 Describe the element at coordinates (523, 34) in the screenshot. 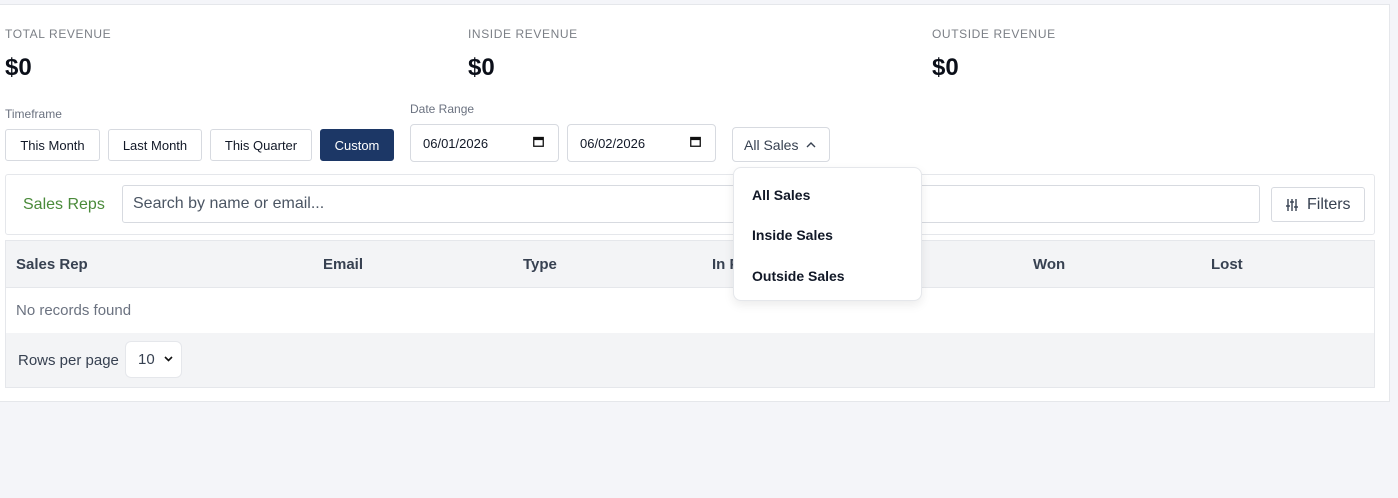

I see `stat-label: INSIDE REVENUE` at that location.